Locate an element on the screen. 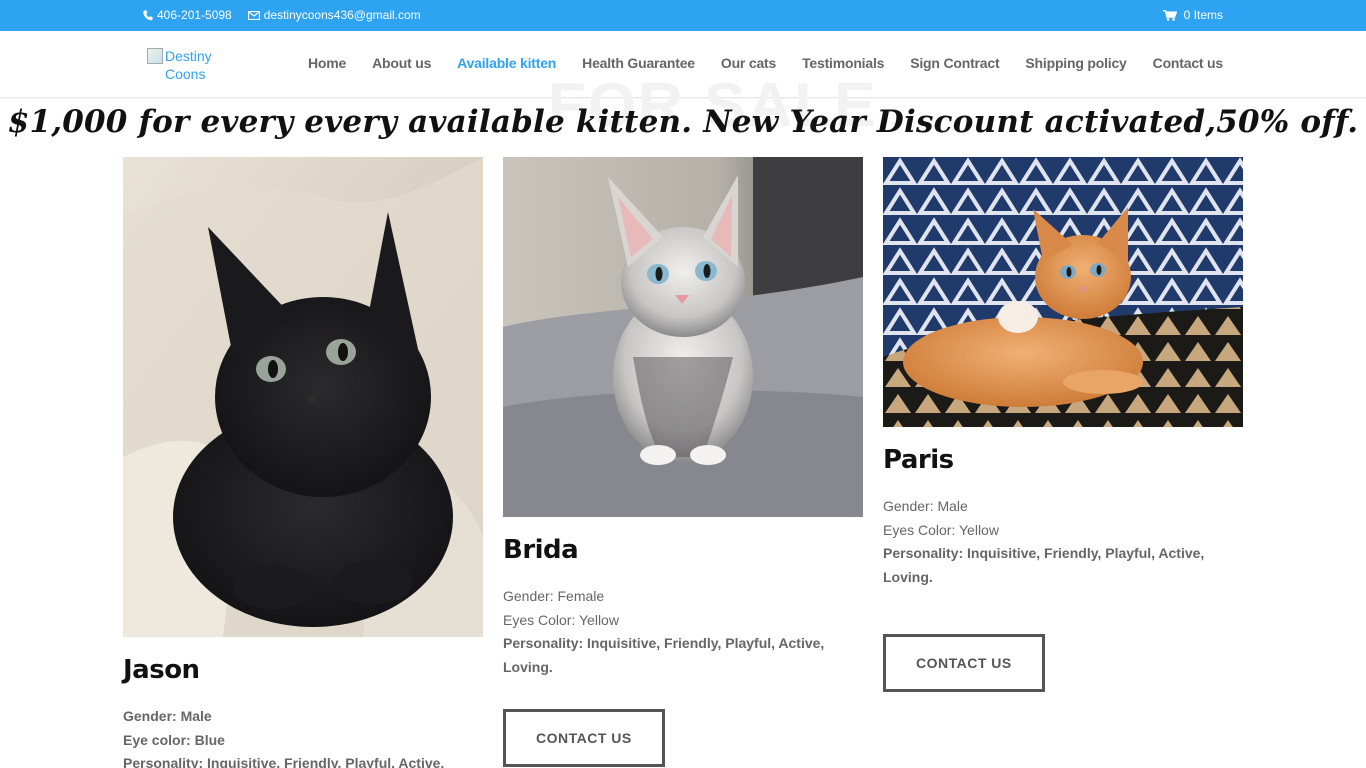 The width and height of the screenshot is (1366, 768). phone-icon is located at coordinates (148, 15).